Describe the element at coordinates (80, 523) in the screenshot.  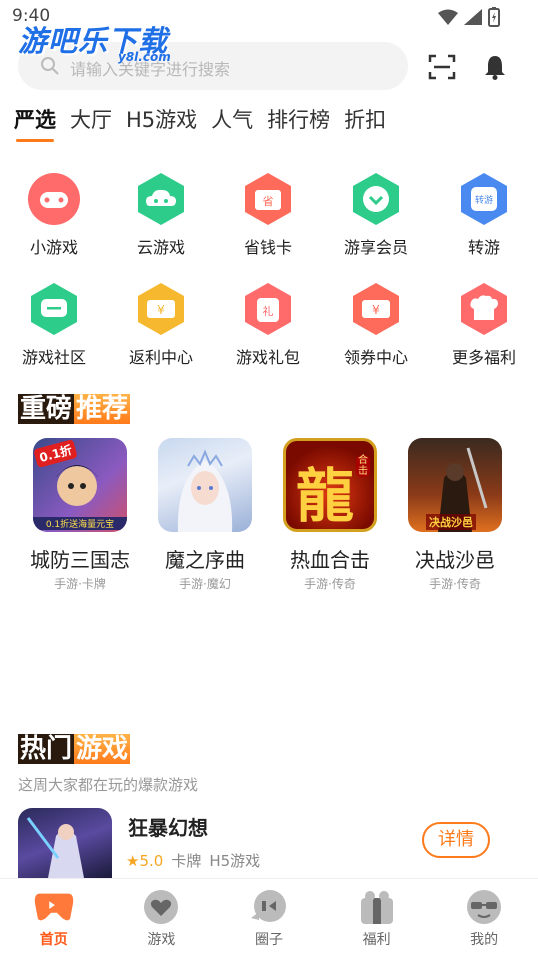
I see `promo-banner: 0.1折送海量元宝` at that location.